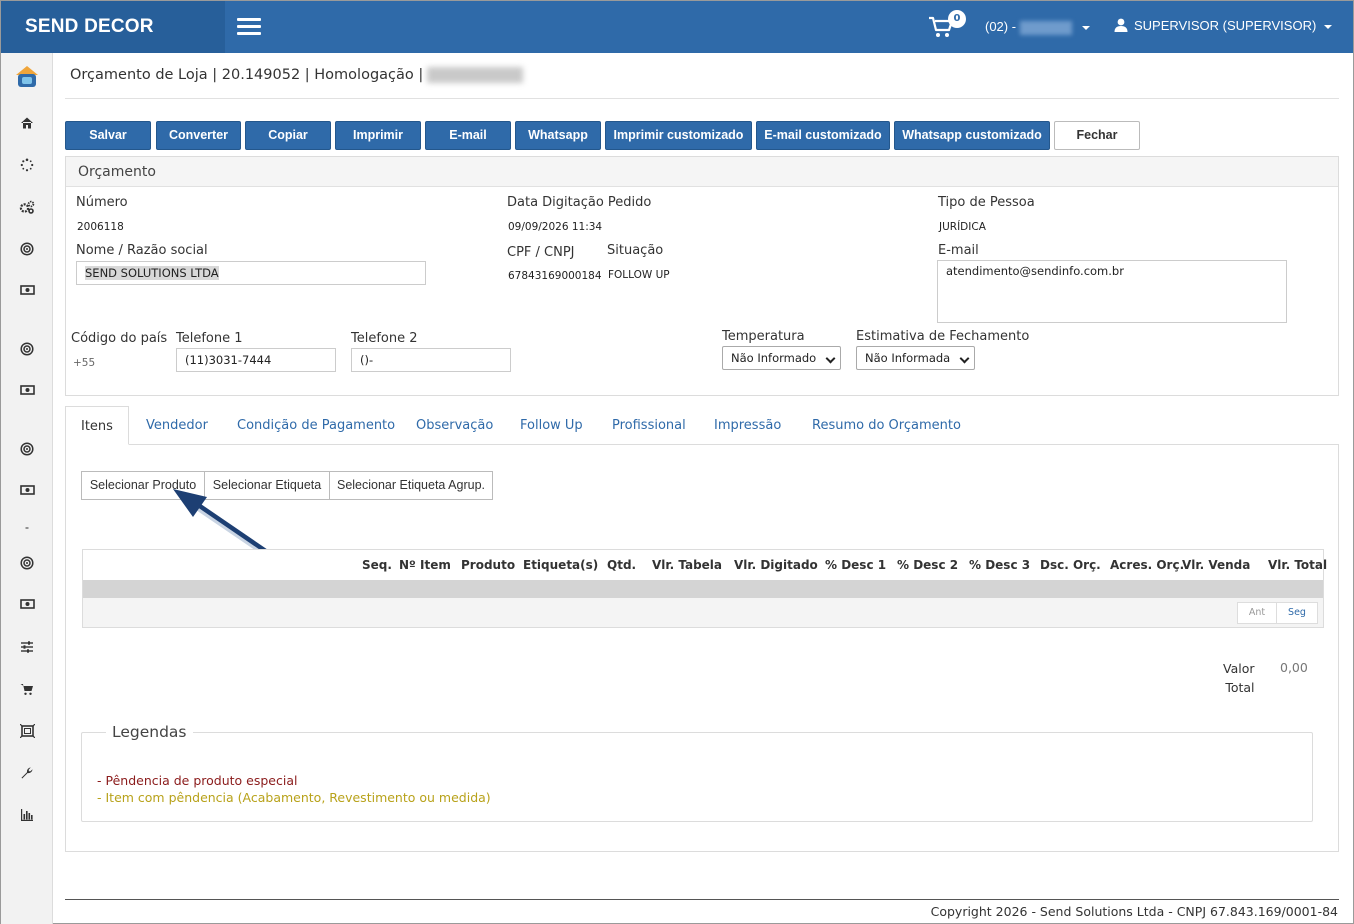  What do you see at coordinates (886, 425) in the screenshot?
I see `tab-resumo: Resumo do Orçamento` at bounding box center [886, 425].